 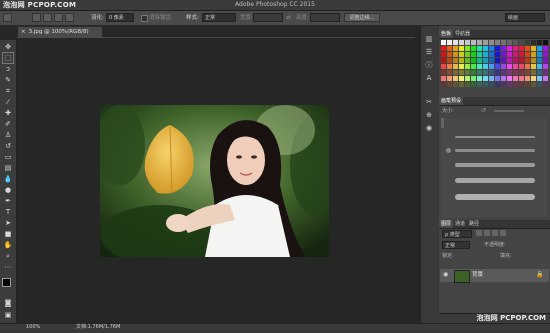 What do you see at coordinates (8, 47) in the screenshot?
I see `move-tool-icon: ✥` at bounding box center [8, 47].